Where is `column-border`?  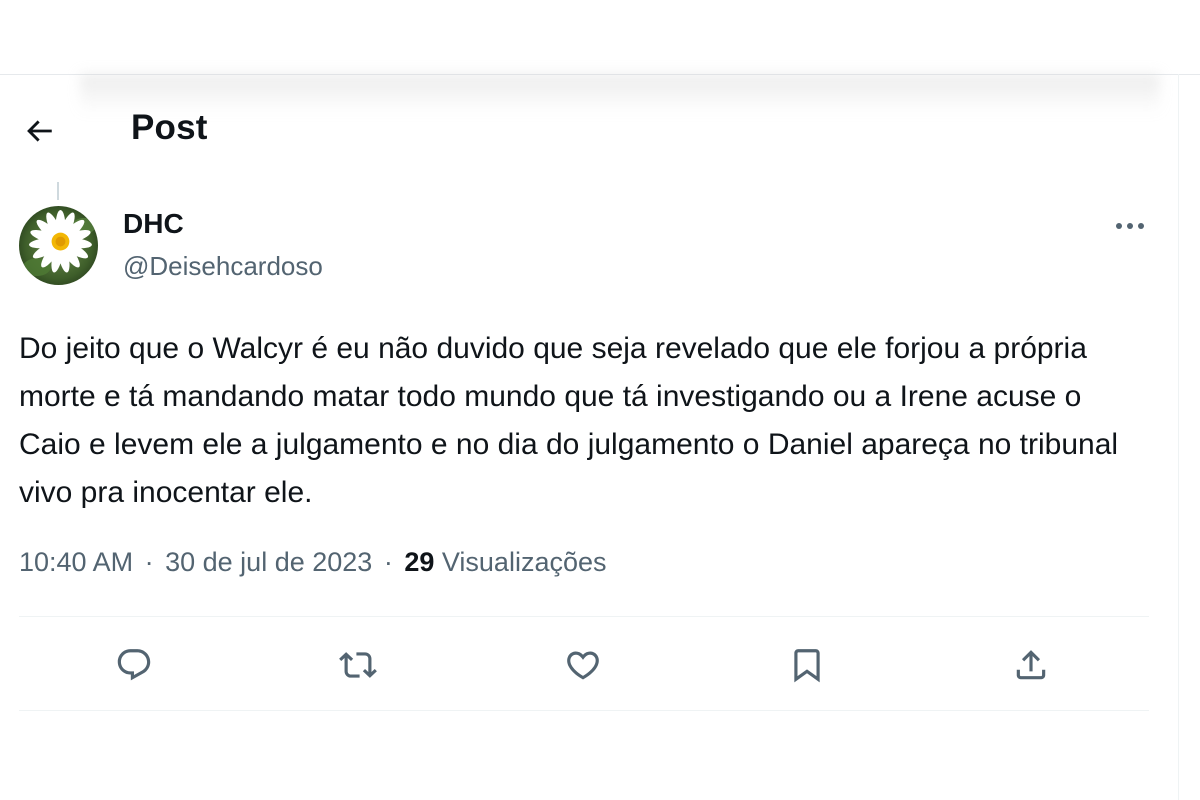 column-border is located at coordinates (1178, 437).